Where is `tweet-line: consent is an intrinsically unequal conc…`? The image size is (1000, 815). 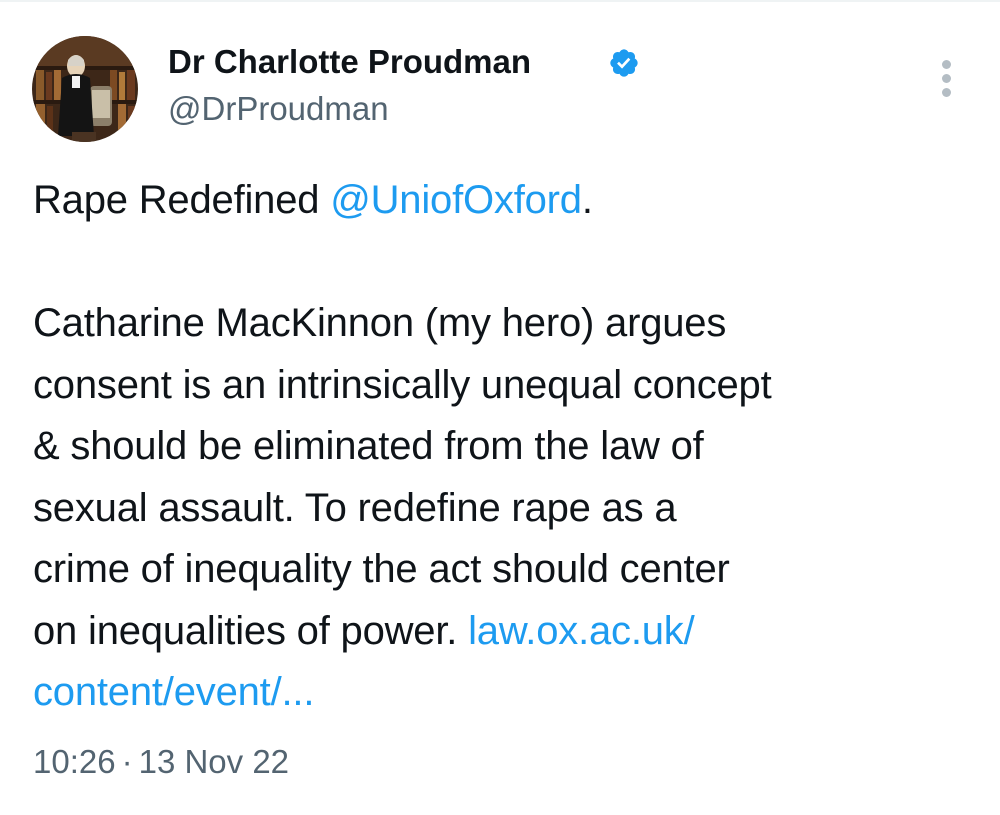 tweet-line: consent is an intrinsically unequal conc… is located at coordinates (402, 384).